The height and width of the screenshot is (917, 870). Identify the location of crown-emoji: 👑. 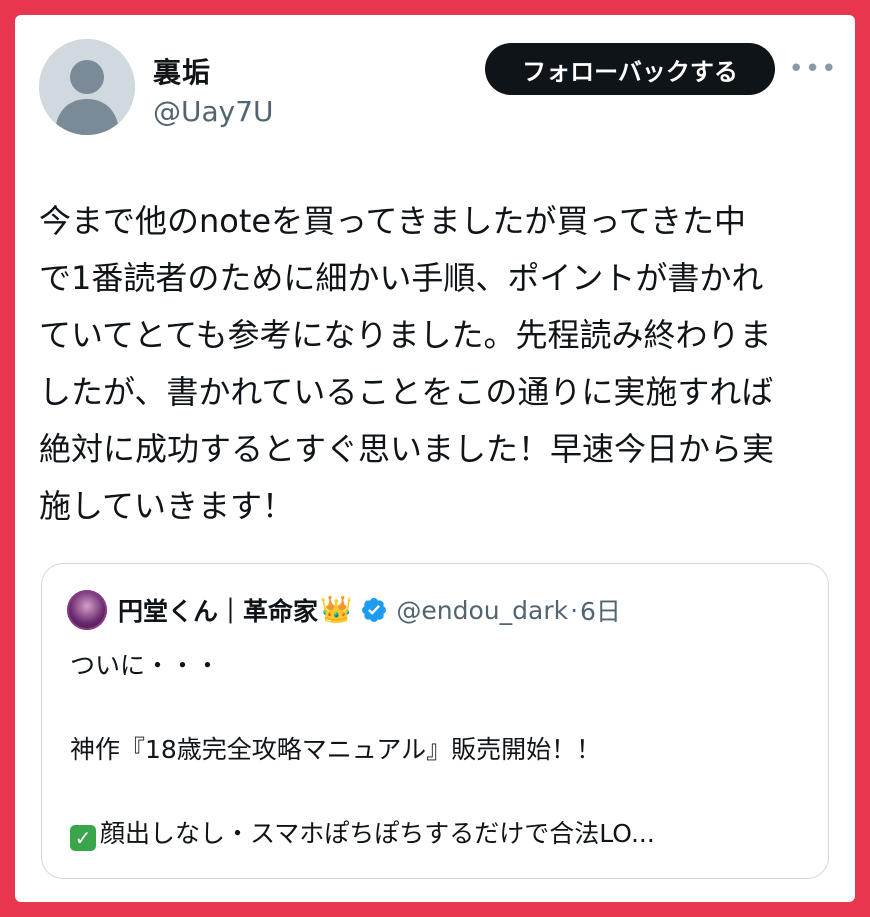
(336, 610).